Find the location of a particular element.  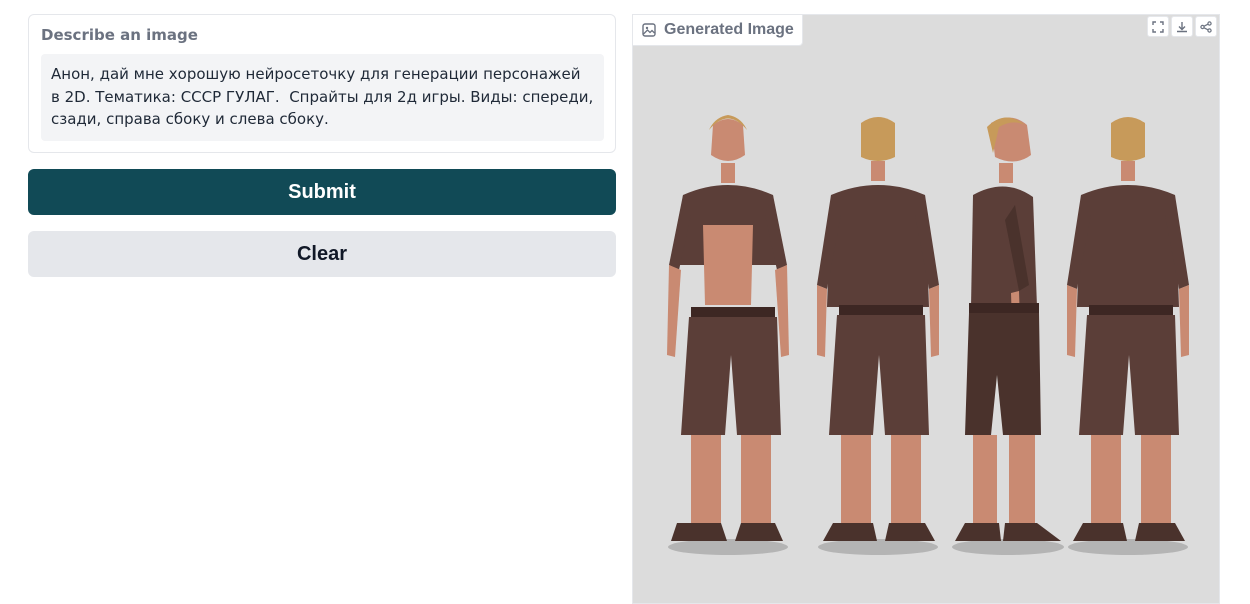

fullscreen-button is located at coordinates (1158, 26).